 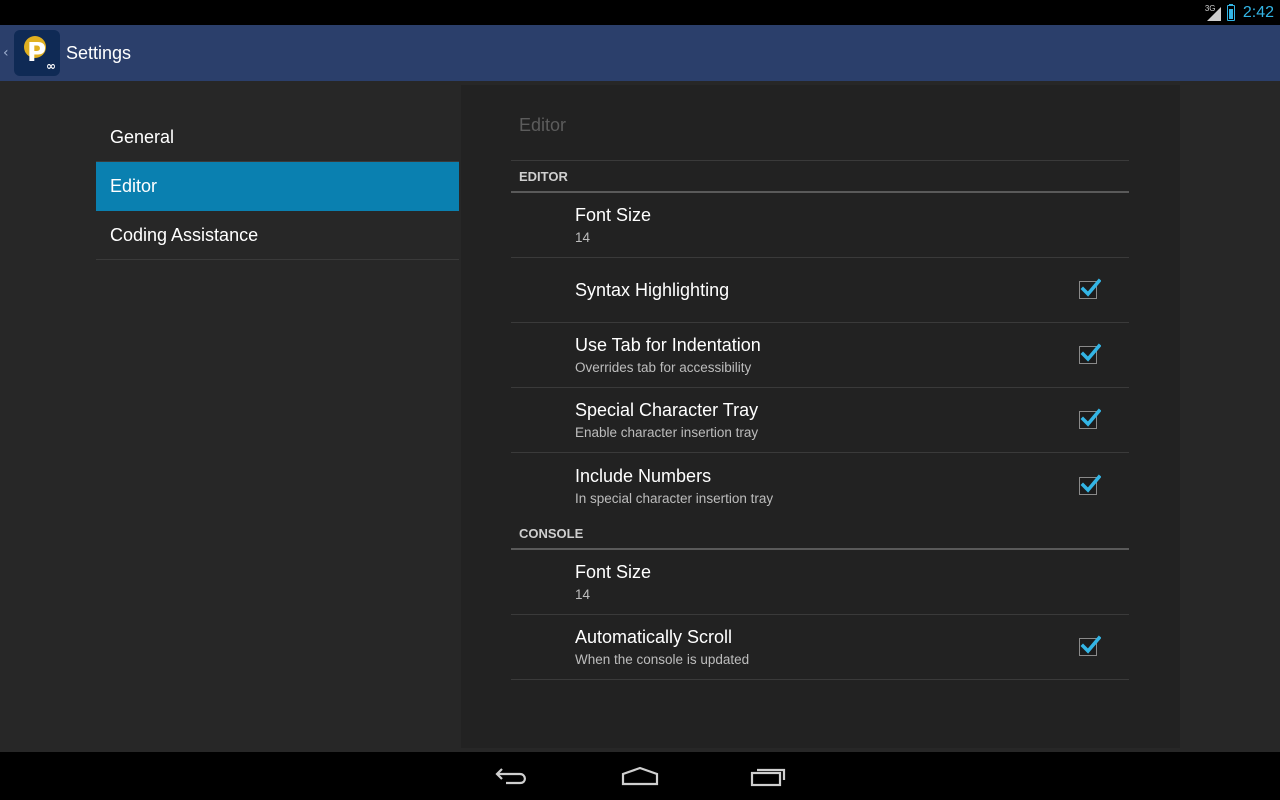 I want to click on pref-summary: Overrides tab for accessibility, so click(x=663, y=367).